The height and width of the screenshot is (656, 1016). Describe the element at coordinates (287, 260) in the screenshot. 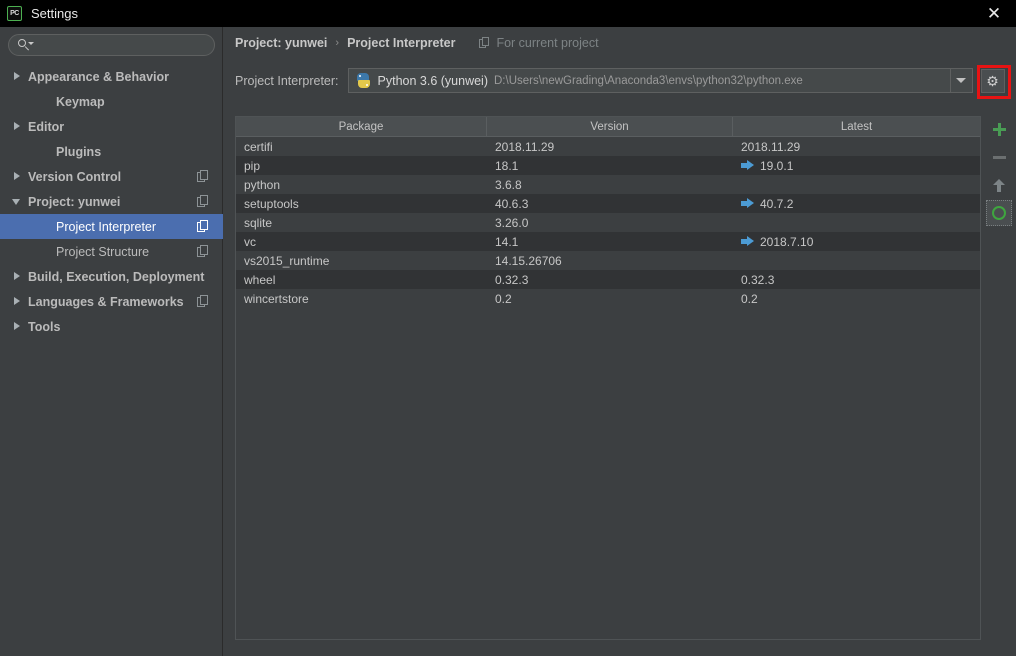

I see `cell-package: vs2015_runtime` at that location.